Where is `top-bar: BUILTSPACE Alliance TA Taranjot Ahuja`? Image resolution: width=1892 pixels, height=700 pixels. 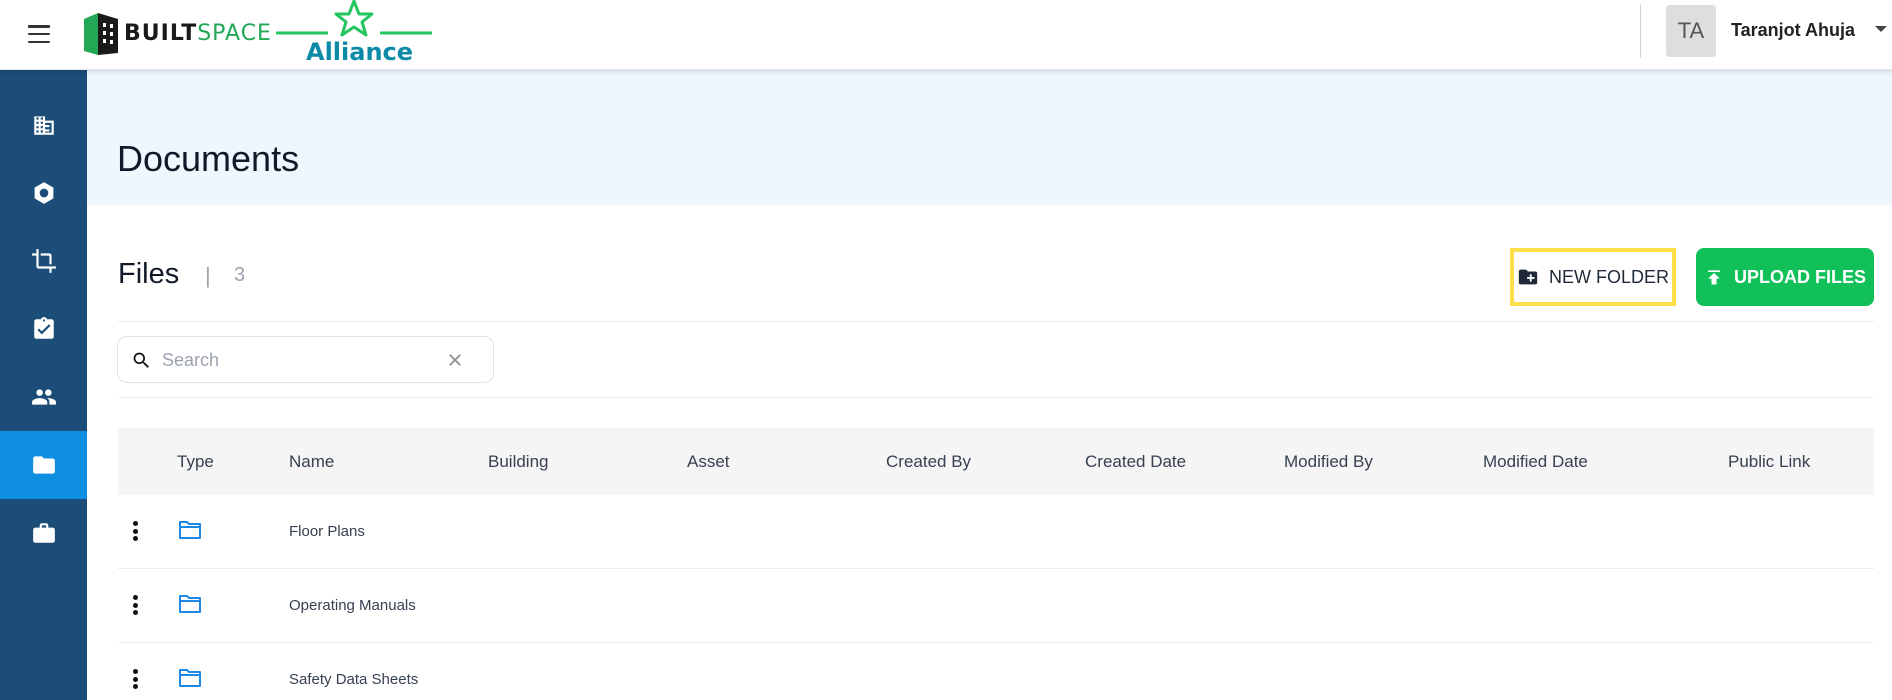 top-bar: BUILTSPACE Alliance TA Taranjot Ahuja is located at coordinates (946, 35).